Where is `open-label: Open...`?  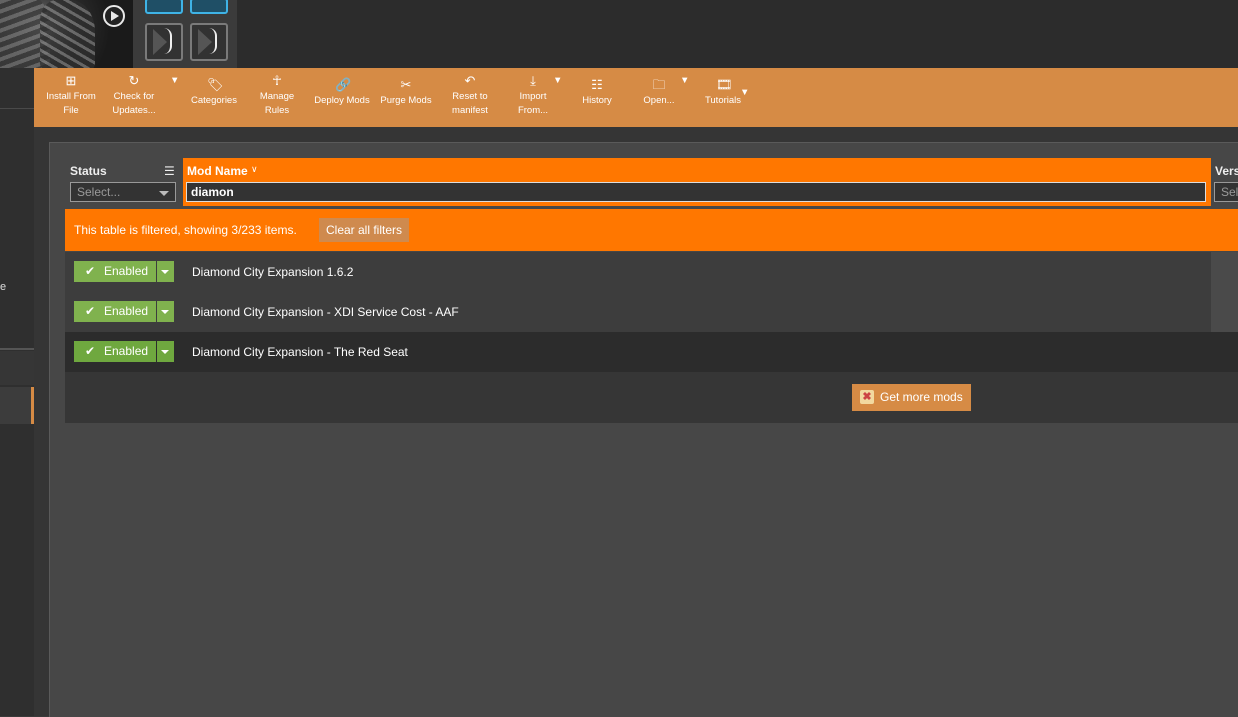
open-label: Open... is located at coordinates (659, 100).